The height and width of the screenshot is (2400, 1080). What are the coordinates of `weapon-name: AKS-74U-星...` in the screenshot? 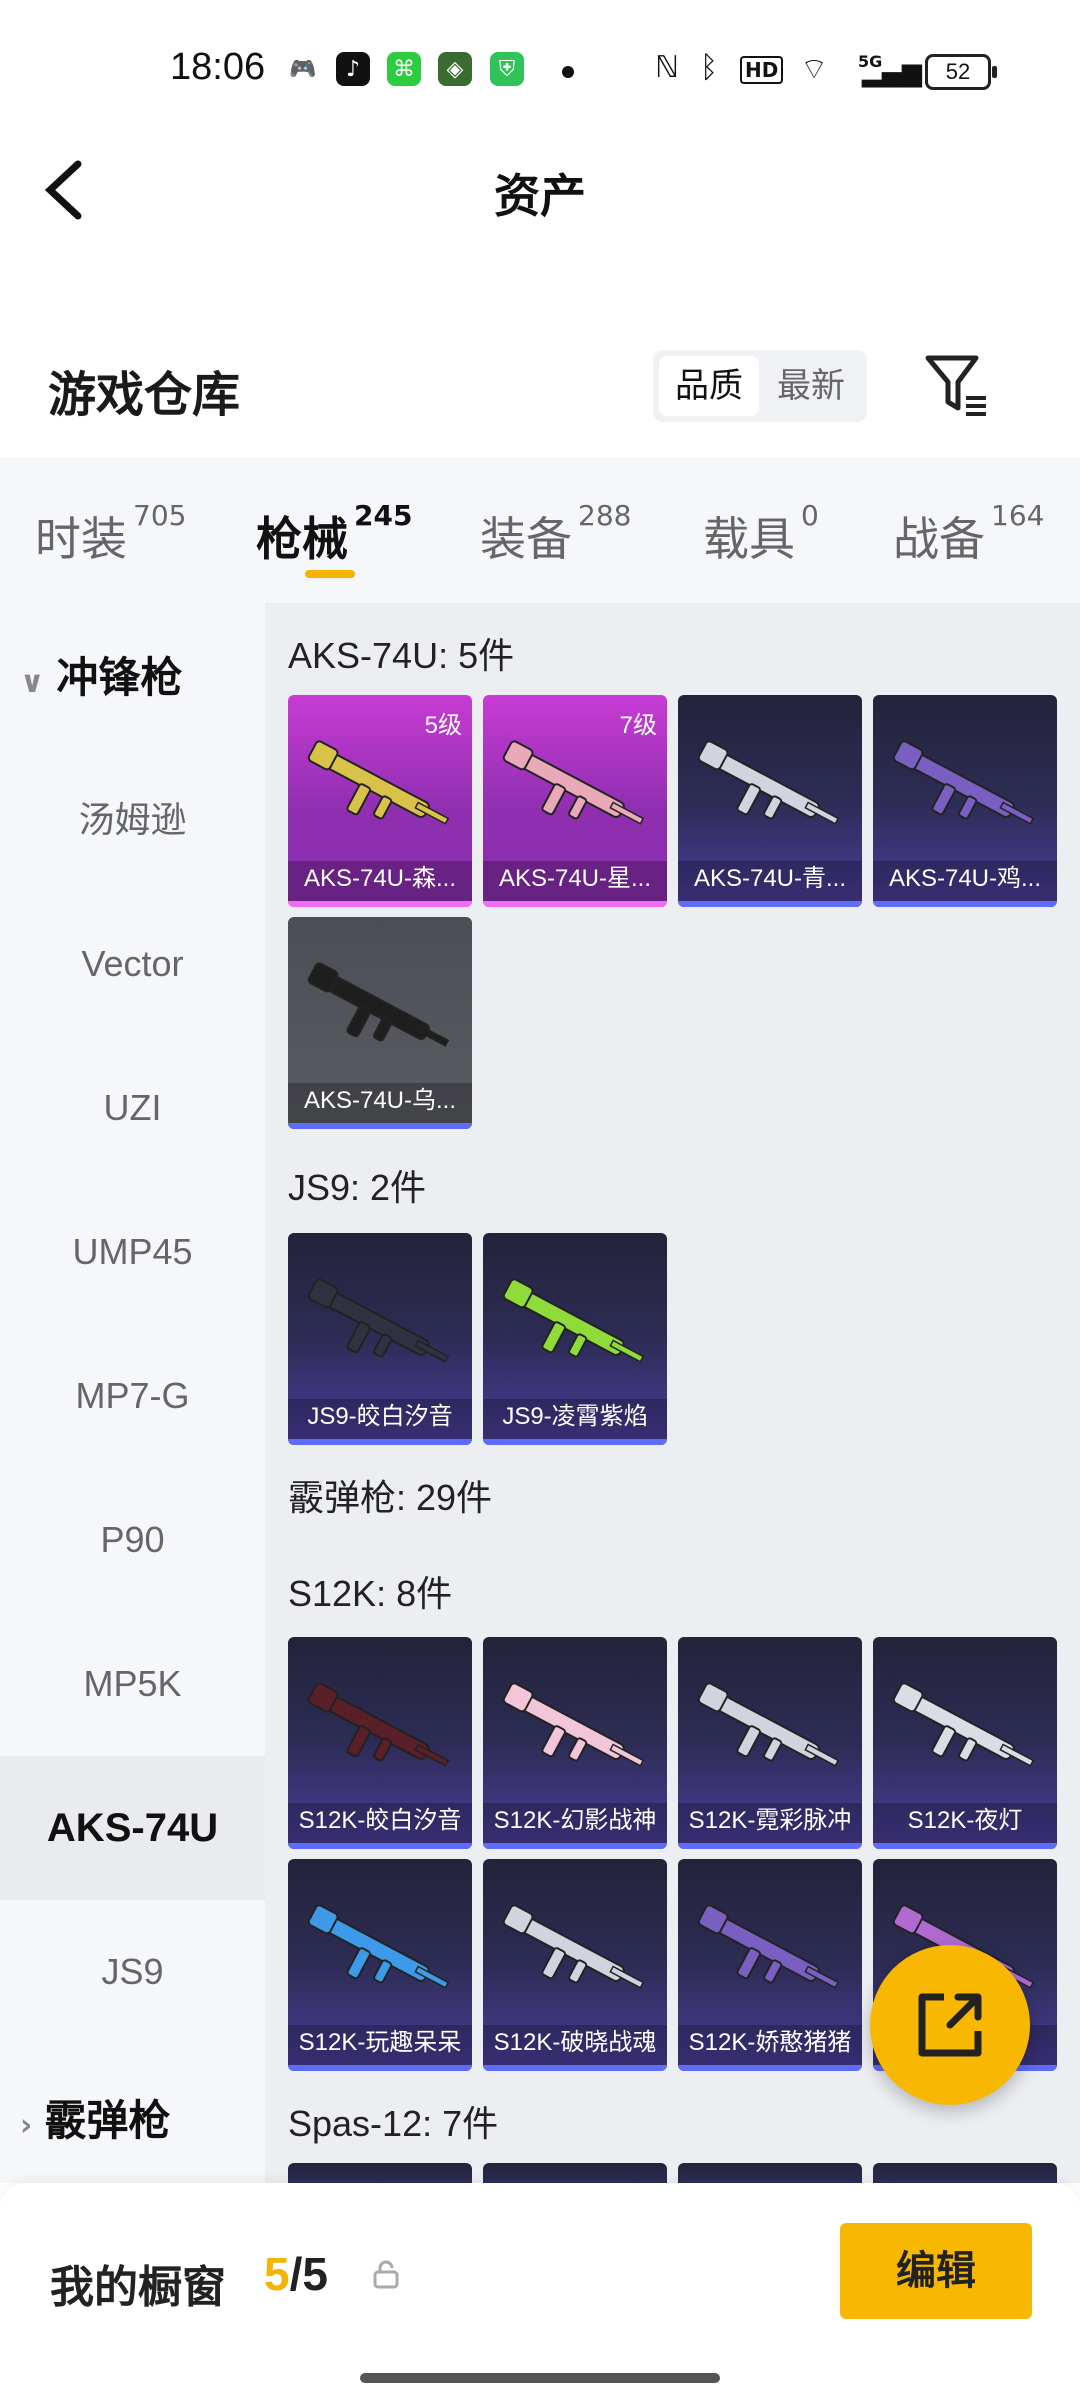 It's located at (575, 878).